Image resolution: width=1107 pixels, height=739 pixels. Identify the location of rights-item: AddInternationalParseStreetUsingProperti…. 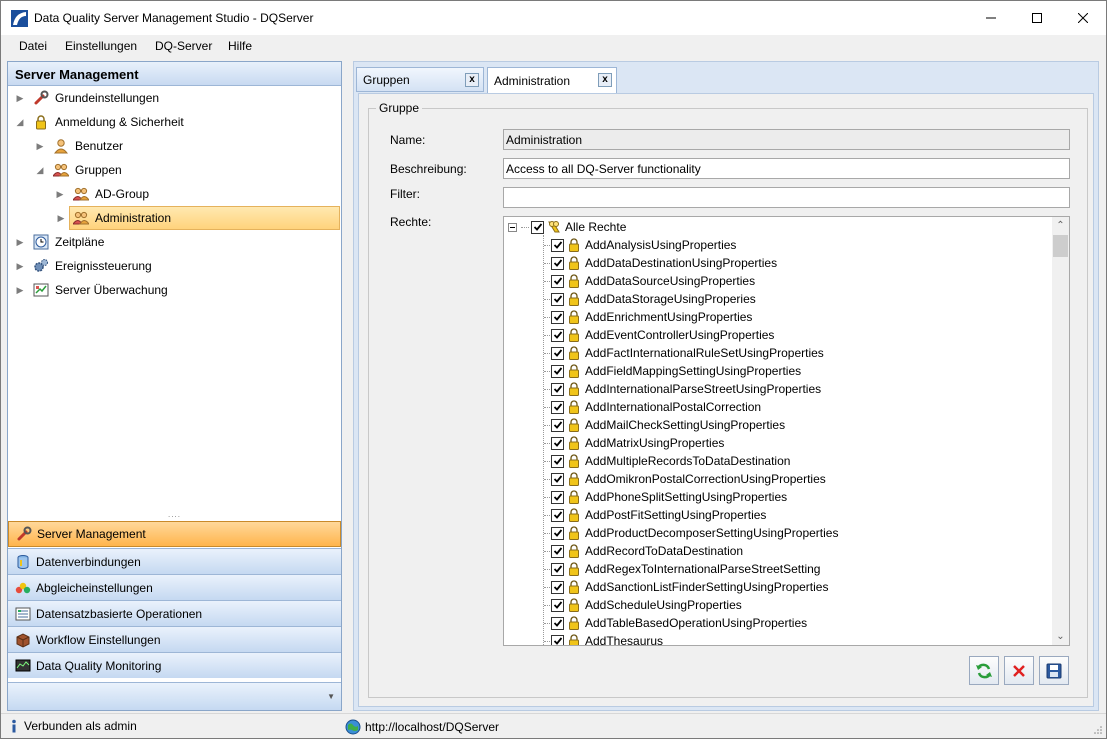
(686, 389).